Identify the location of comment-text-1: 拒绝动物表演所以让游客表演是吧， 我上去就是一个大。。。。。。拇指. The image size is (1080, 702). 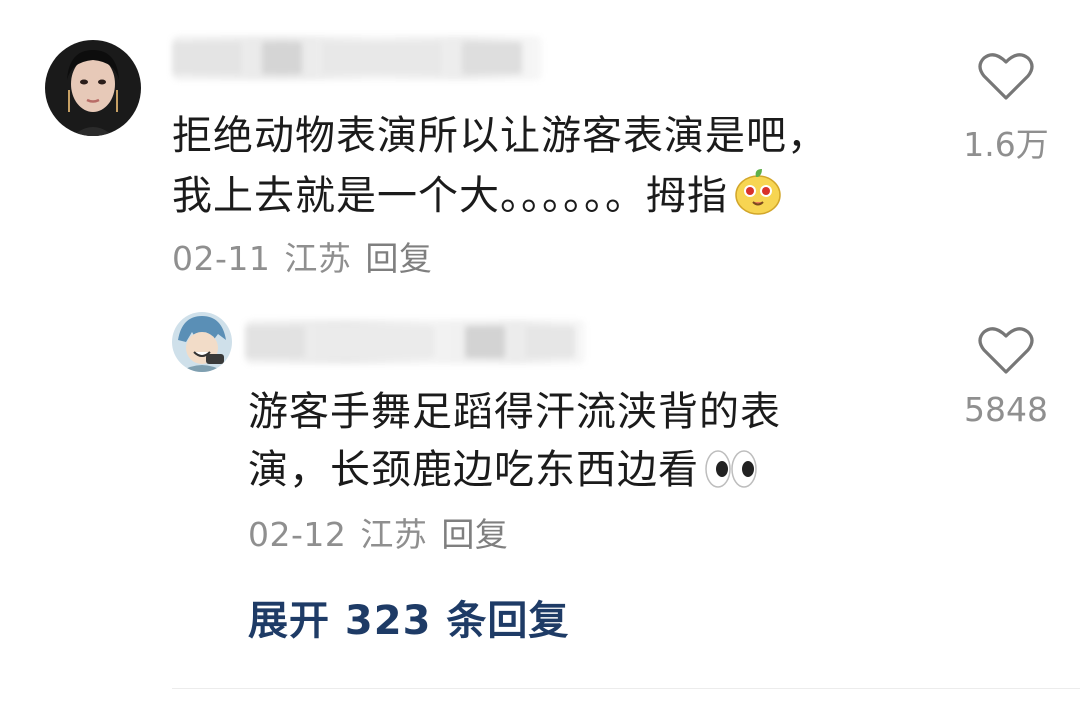
(552, 170).